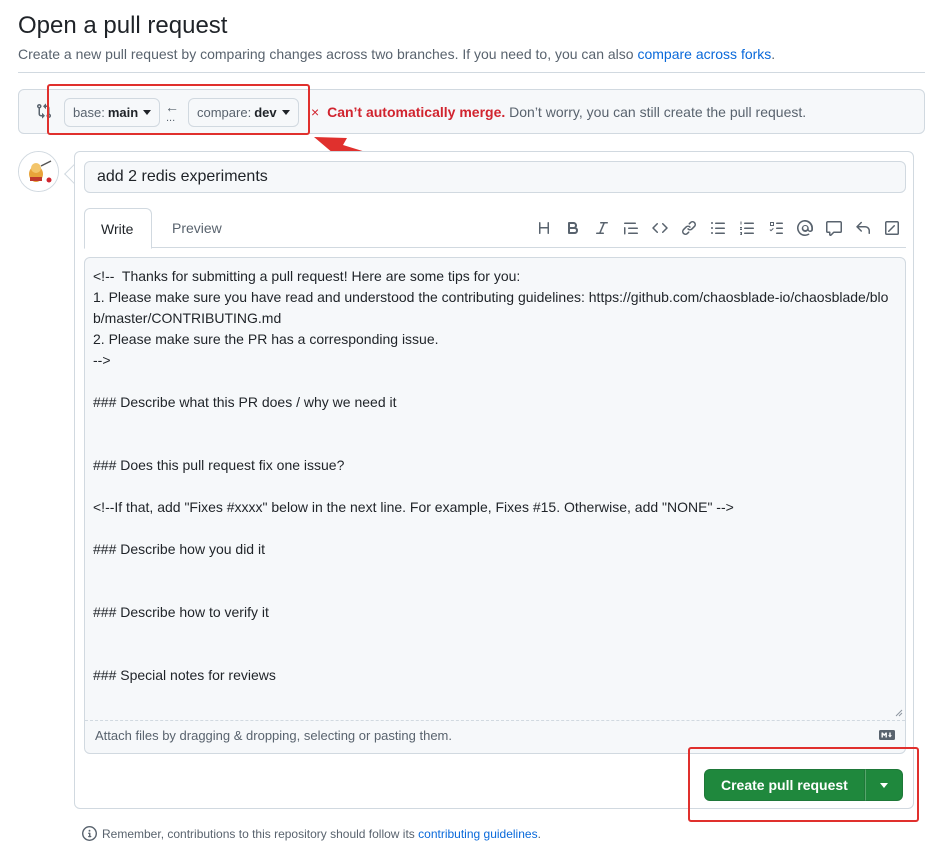 The width and height of the screenshot is (925, 865). Describe the element at coordinates (495, 228) in the screenshot. I see `editor-tabs: Write Preview` at that location.